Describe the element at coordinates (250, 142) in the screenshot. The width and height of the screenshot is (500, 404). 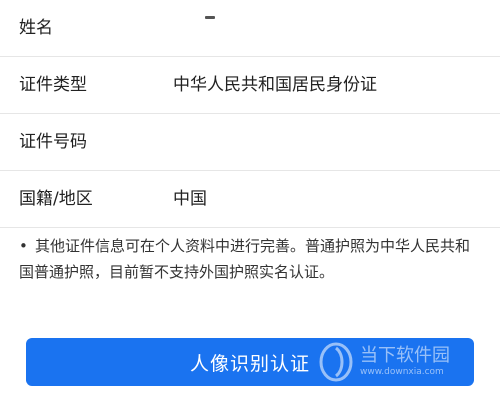
I see `row-id-number: 证件号码` at that location.